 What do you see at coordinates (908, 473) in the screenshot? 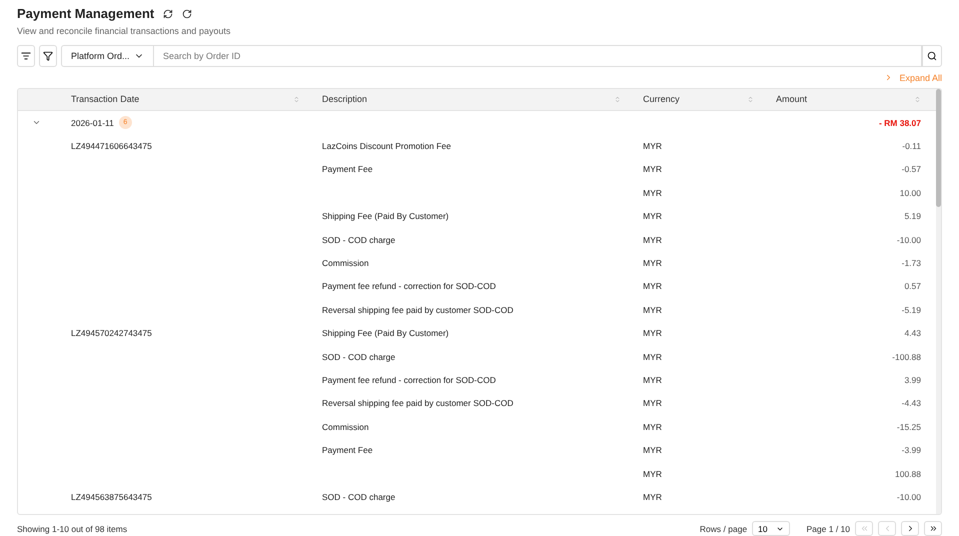
I see `amount-cell-text: 100.88` at bounding box center [908, 473].